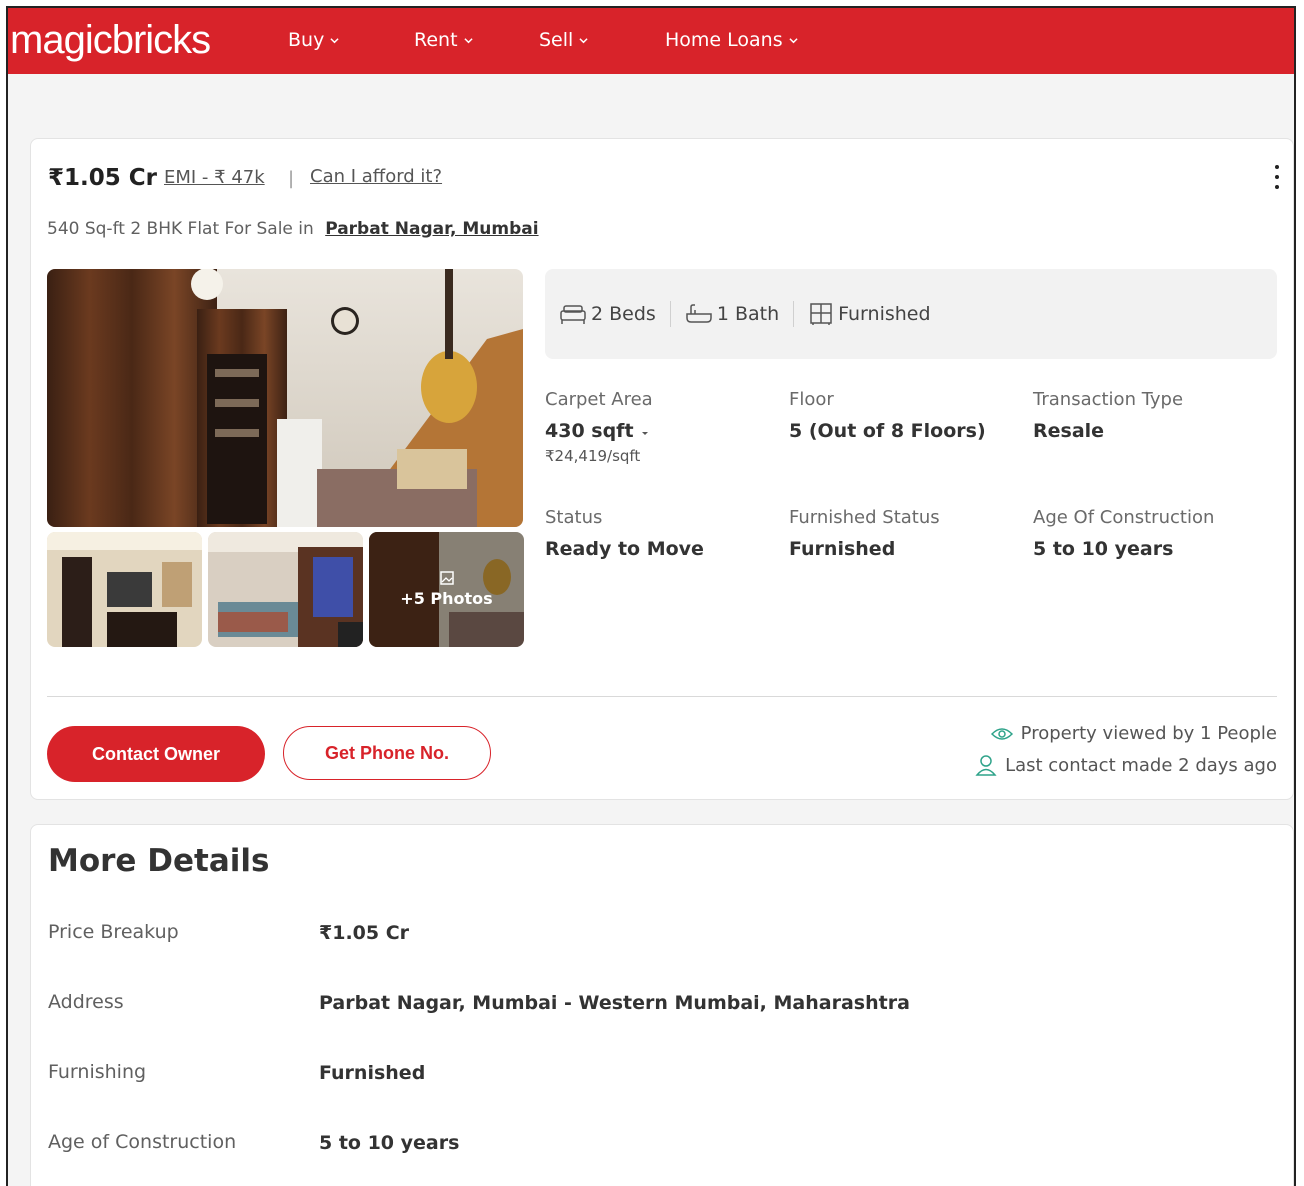  Describe the element at coordinates (599, 399) in the screenshot. I see `carpet-area-label: Carpet Area` at that location.